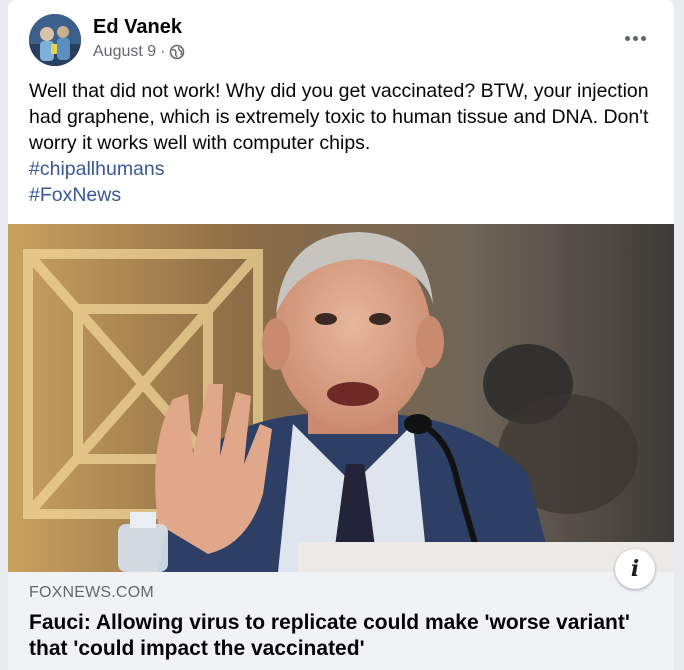  I want to click on avatar, so click(55, 40).